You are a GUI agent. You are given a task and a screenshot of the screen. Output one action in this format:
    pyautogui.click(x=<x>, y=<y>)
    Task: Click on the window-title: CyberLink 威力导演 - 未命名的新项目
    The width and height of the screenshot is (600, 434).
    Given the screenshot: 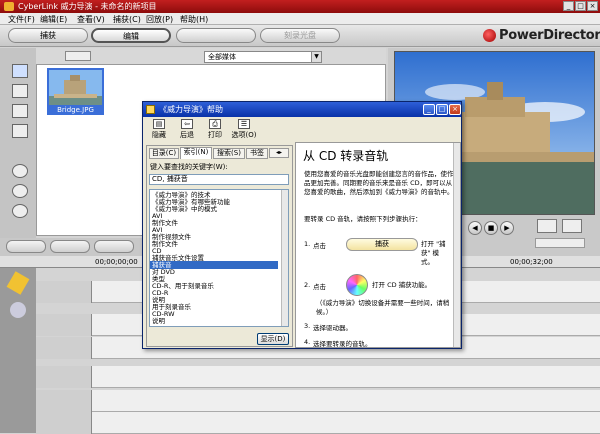 What is the action you would take?
    pyautogui.click(x=87, y=6)
    